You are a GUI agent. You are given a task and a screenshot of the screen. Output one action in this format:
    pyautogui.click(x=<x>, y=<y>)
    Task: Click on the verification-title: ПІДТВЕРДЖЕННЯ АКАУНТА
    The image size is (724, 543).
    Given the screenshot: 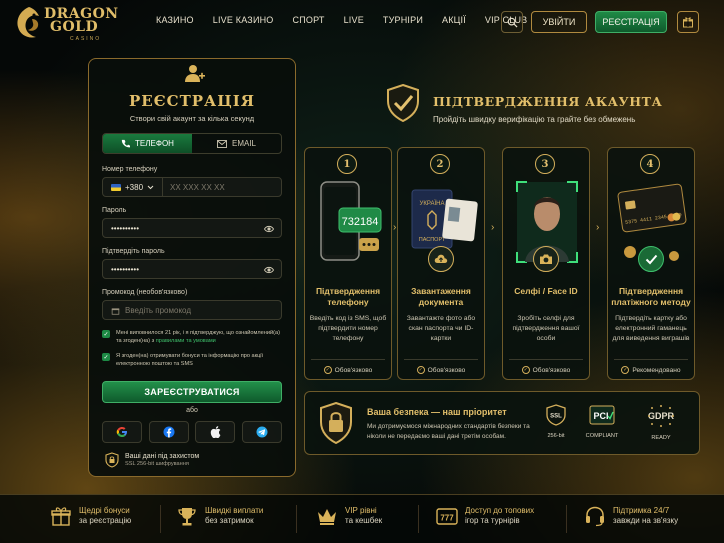 What is the action you would take?
    pyautogui.click(x=548, y=101)
    